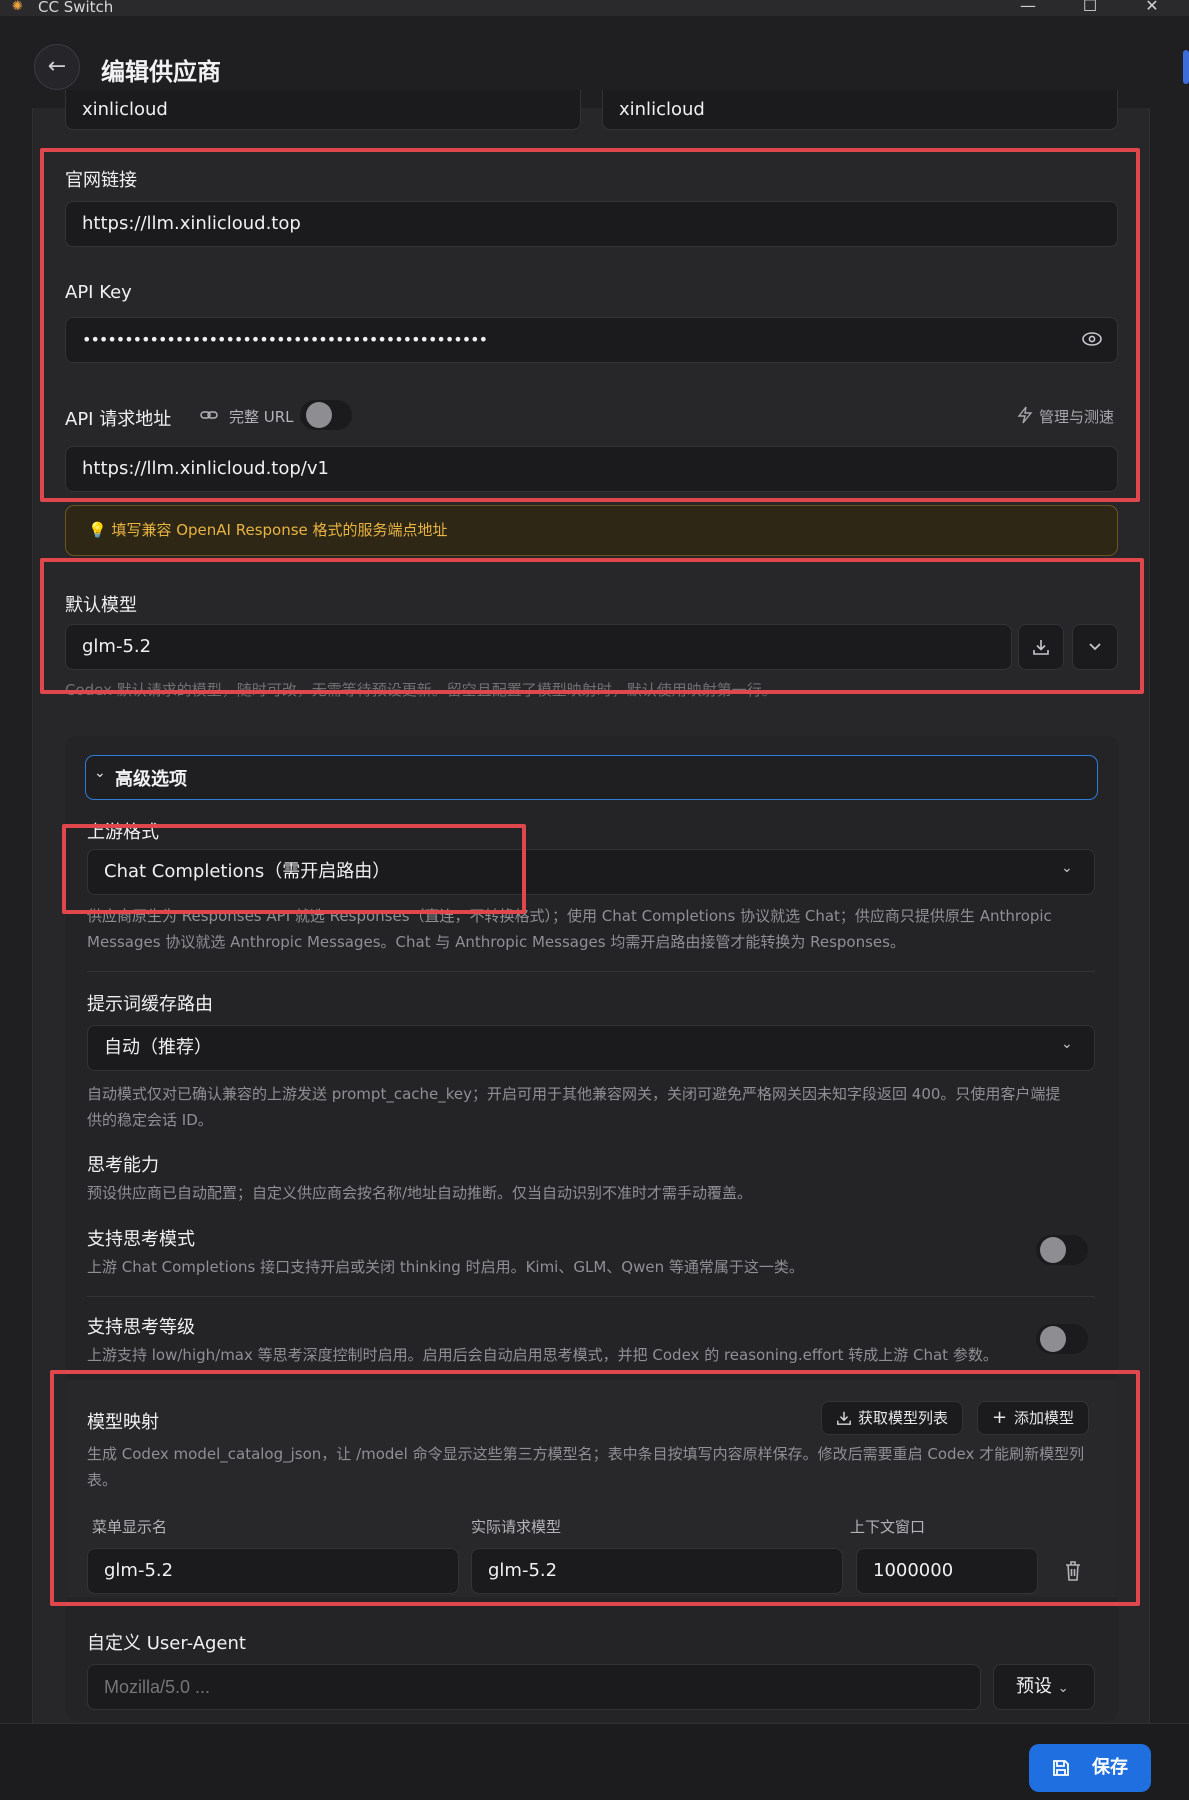  I want to click on save-icon, so click(1061, 1768).